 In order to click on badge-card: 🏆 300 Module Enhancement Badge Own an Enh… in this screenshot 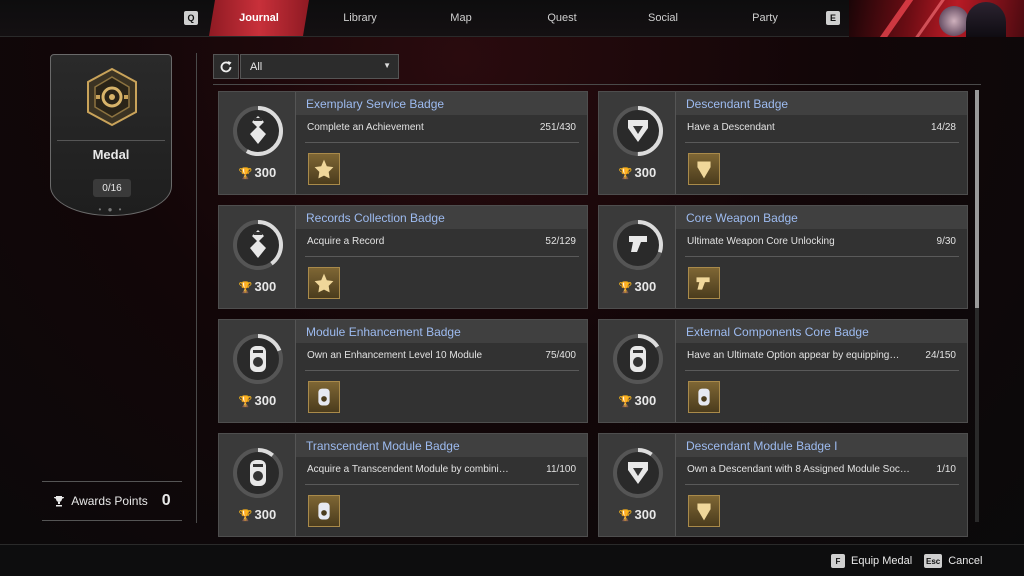, I will do `click(403, 371)`.